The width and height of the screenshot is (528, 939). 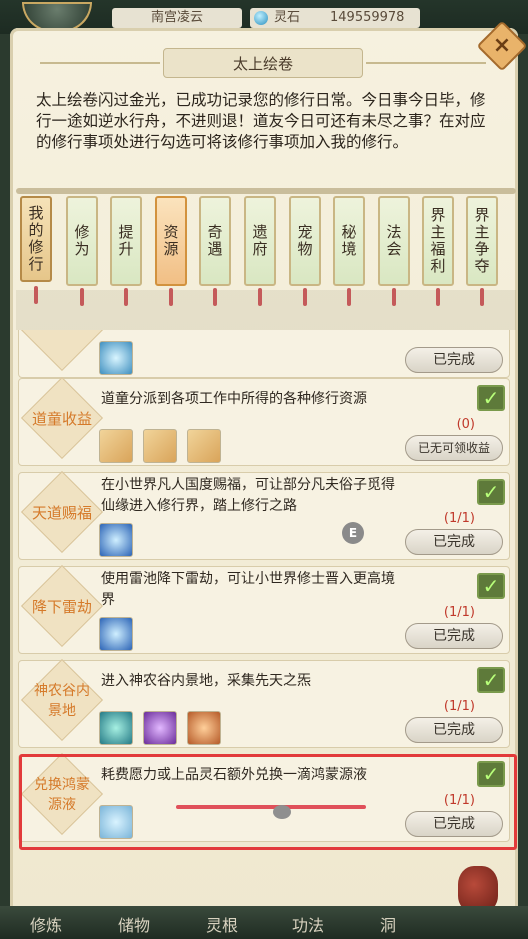 I want to click on panel-title: 太上绘卷, so click(x=263, y=63).